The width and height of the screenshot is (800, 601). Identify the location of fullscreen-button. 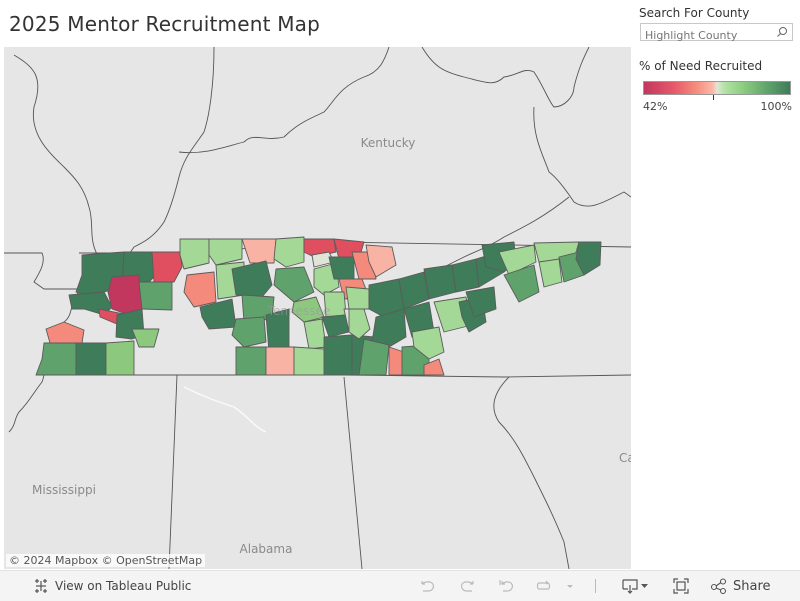
(681, 586).